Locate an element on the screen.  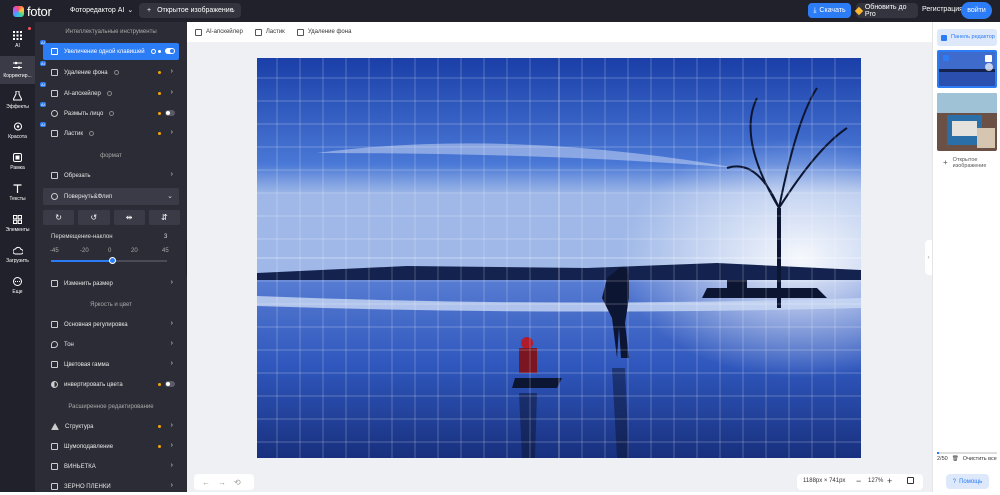
clear-all-link: Очистить все is located at coordinates (980, 459).